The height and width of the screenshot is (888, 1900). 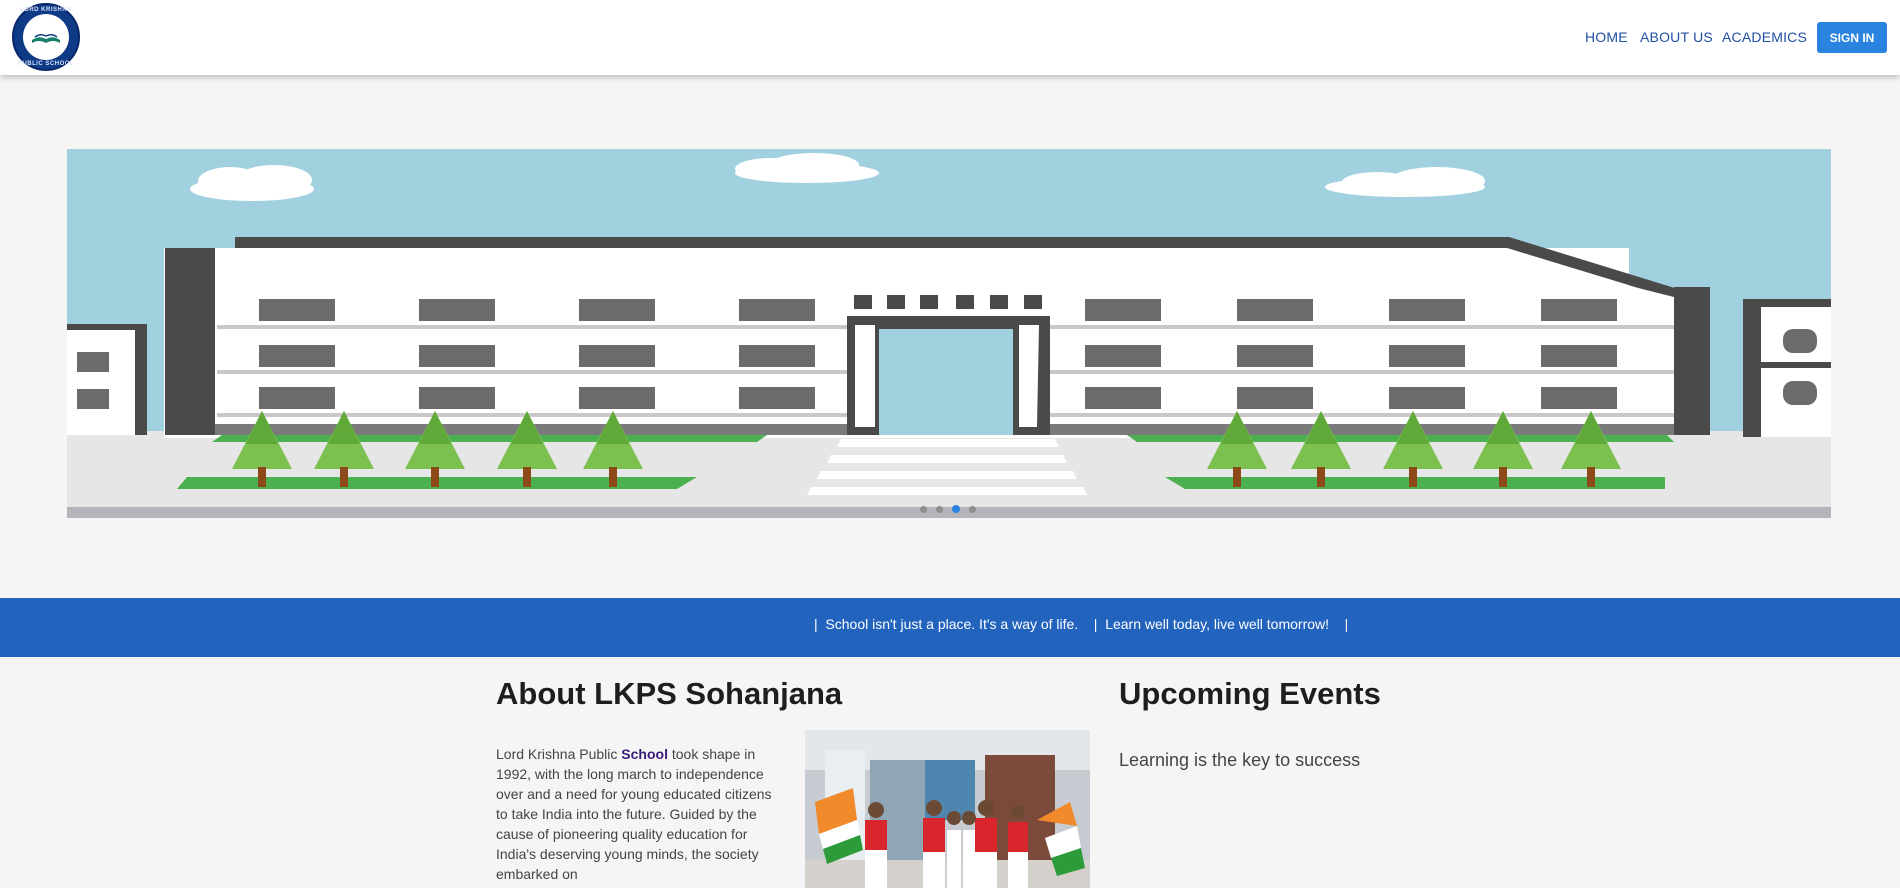 I want to click on about-text-part: Lord Krishna Public, so click(x=559, y=754).